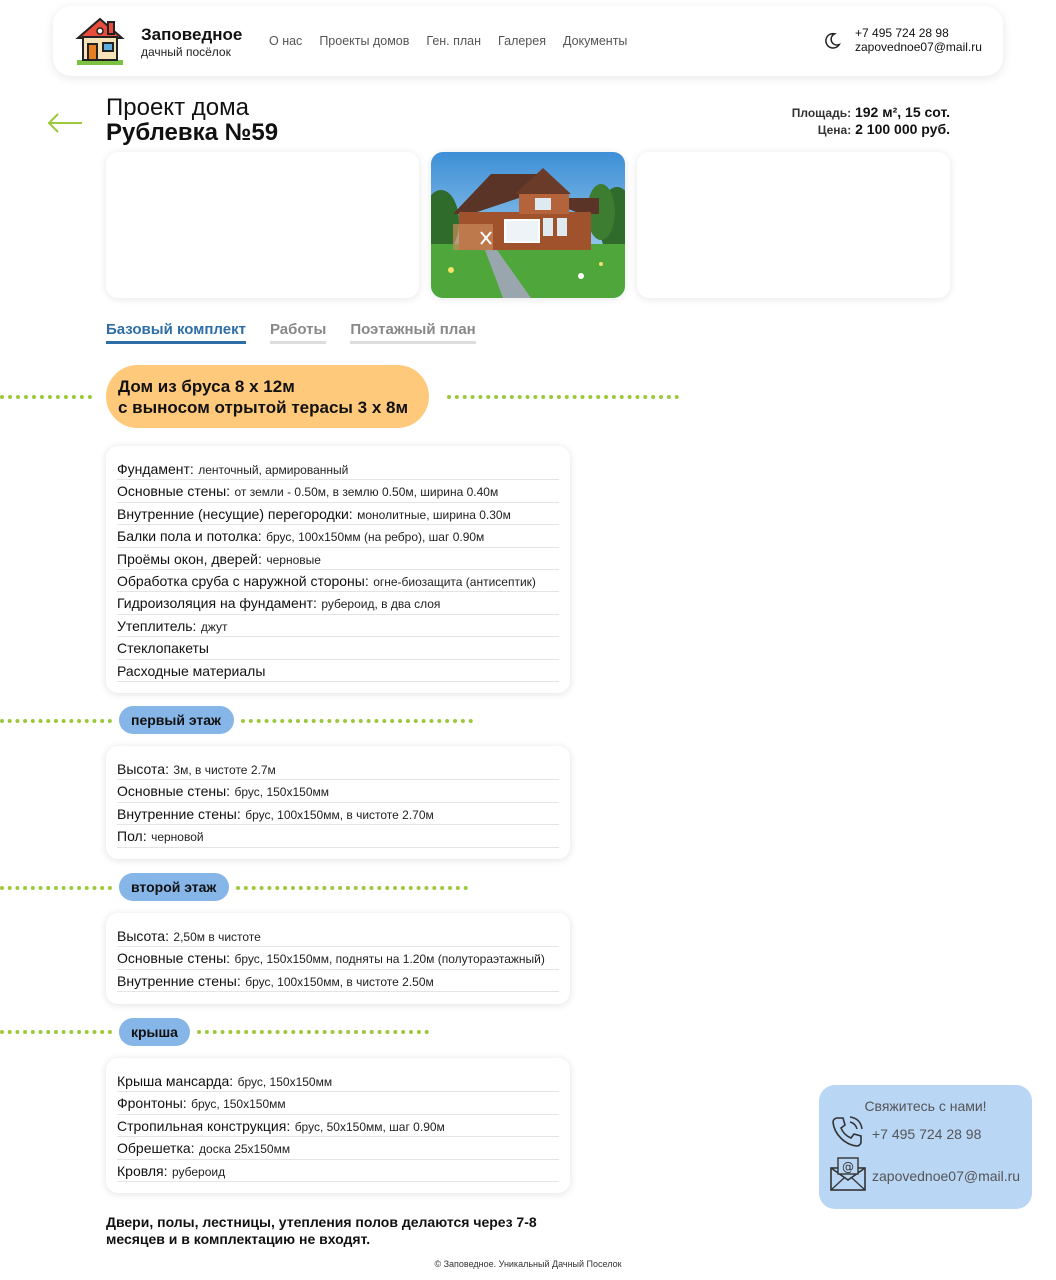 The image size is (1056, 1280). What do you see at coordinates (338, 936) in the screenshot?
I see `spec-row: Высота: 2,50м в чистоте` at bounding box center [338, 936].